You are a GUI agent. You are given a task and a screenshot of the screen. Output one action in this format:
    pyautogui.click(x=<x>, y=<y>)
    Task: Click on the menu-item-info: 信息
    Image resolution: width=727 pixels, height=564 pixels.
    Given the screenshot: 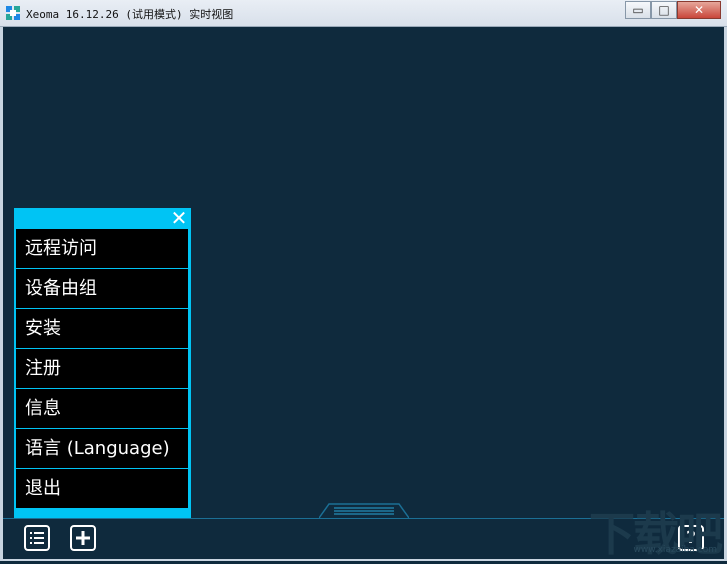 What is the action you would take?
    pyautogui.click(x=102, y=409)
    